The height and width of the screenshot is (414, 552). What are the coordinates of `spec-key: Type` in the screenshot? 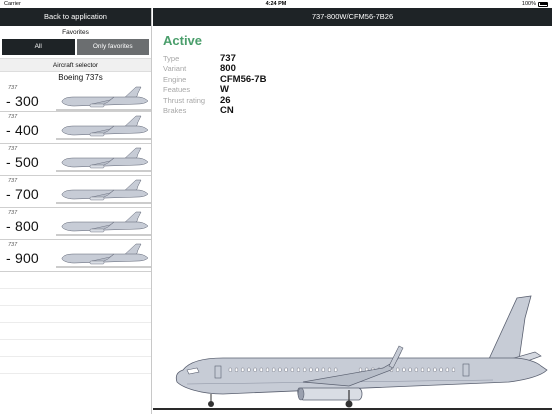 It's located at (171, 58).